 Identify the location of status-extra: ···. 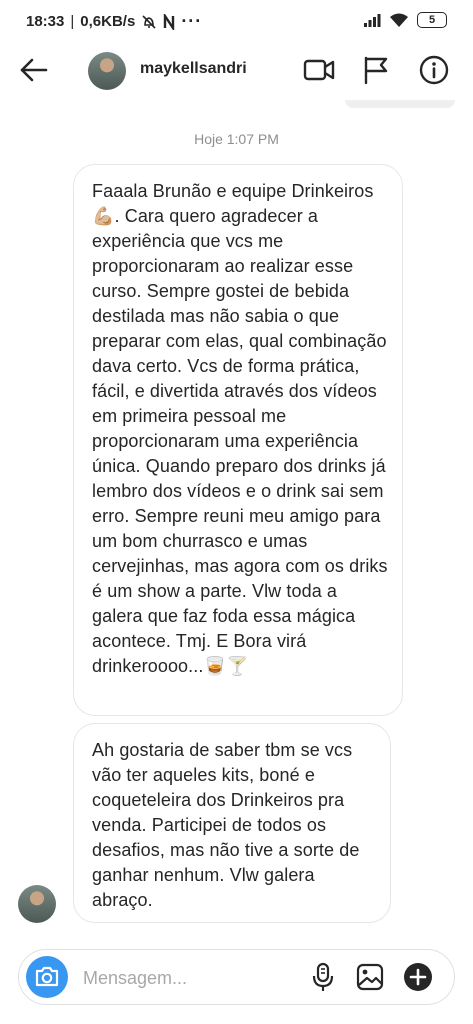
(192, 21).